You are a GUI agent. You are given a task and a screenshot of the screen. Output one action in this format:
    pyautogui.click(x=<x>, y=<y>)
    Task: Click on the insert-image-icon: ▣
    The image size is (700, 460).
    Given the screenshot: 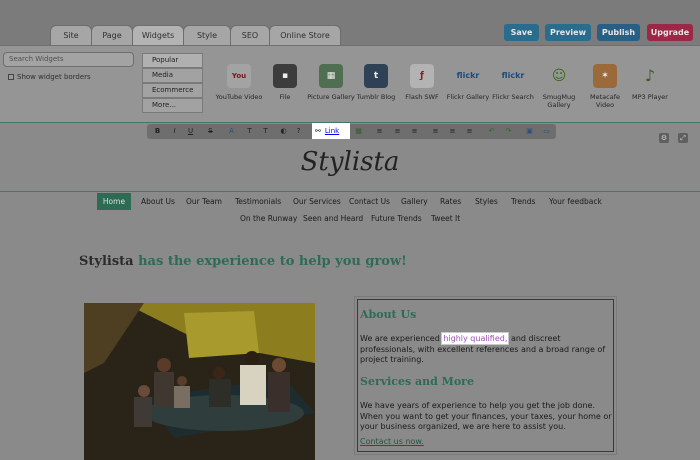 What is the action you would take?
    pyautogui.click(x=529, y=131)
    